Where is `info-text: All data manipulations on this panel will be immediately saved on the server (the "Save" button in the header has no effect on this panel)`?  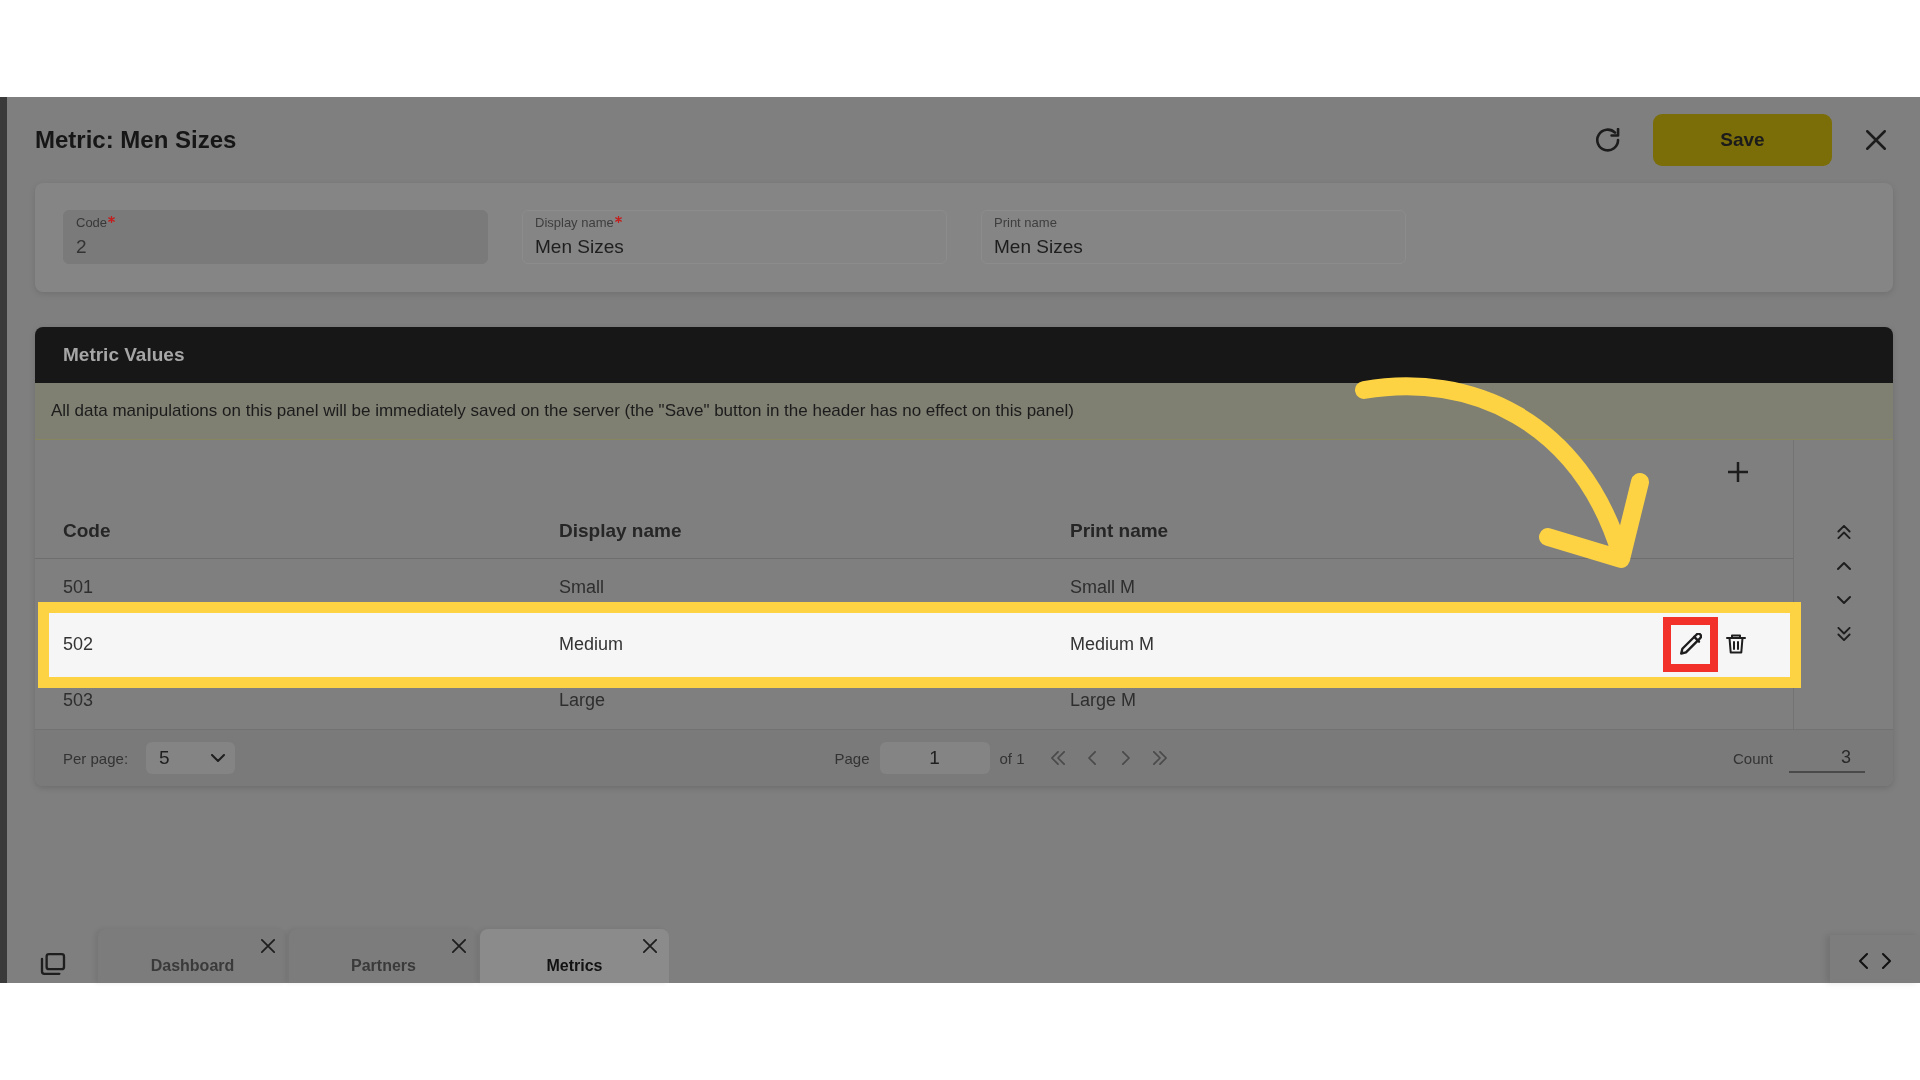
info-text: All data manipulations on this panel will be immediately saved on the server (the "Save" button in the header has no effect on this panel) is located at coordinates (562, 411).